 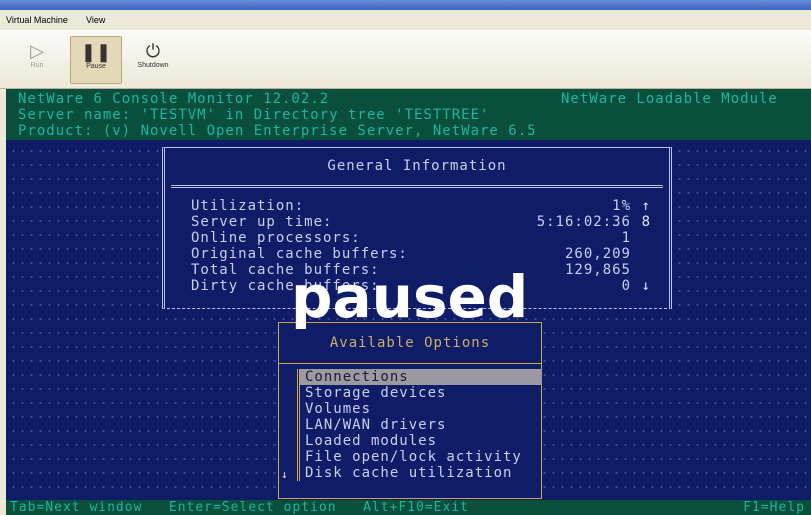 I want to click on info-row: Online processors: 1, so click(x=421, y=238).